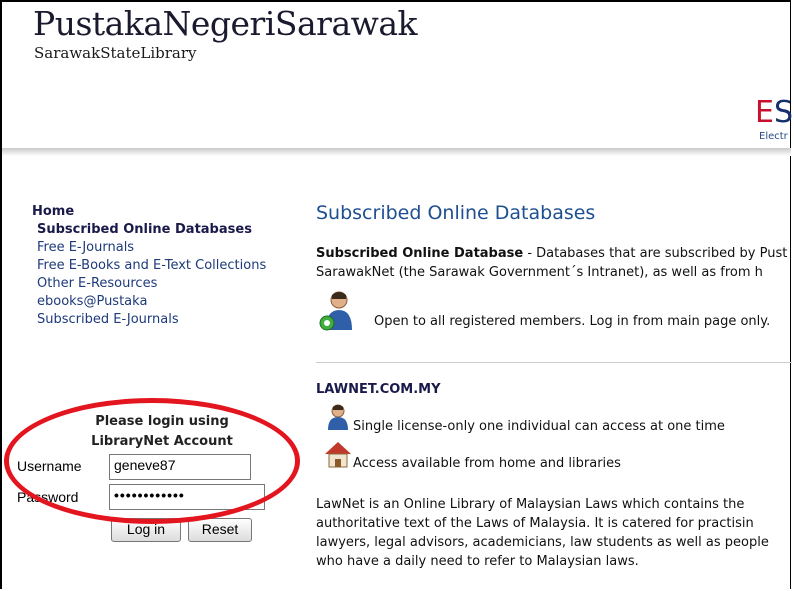  Describe the element at coordinates (146, 530) in the screenshot. I see `login-button: Log in` at that location.